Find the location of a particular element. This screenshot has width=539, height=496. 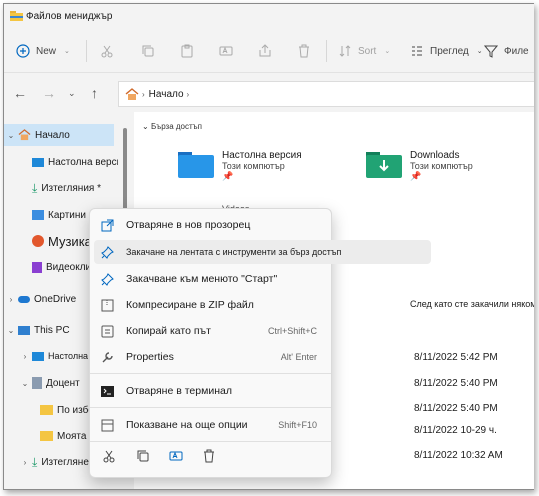

more-options-item: Показване на още опции Shift+F10 is located at coordinates (210, 425).